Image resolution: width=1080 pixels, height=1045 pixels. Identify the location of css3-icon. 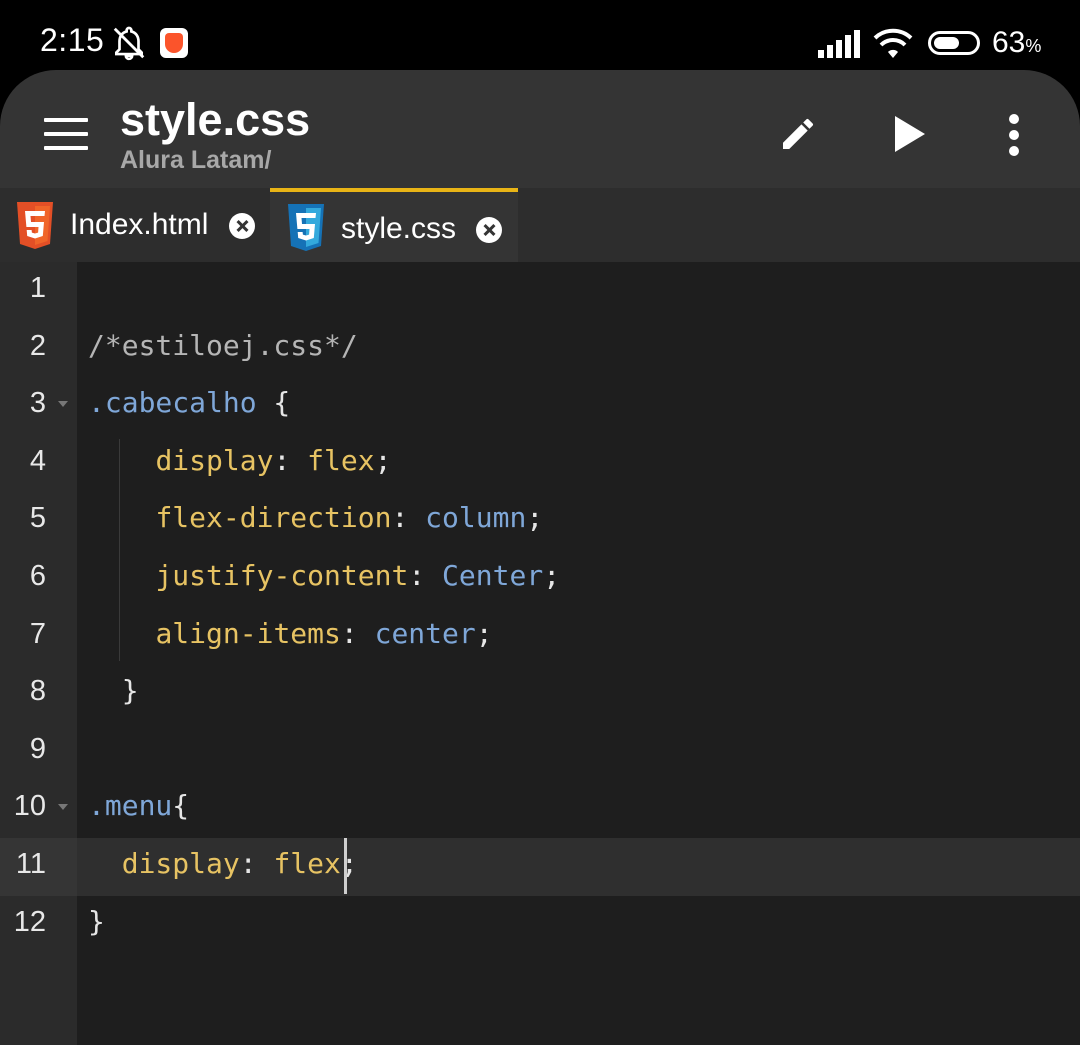
(306, 230).